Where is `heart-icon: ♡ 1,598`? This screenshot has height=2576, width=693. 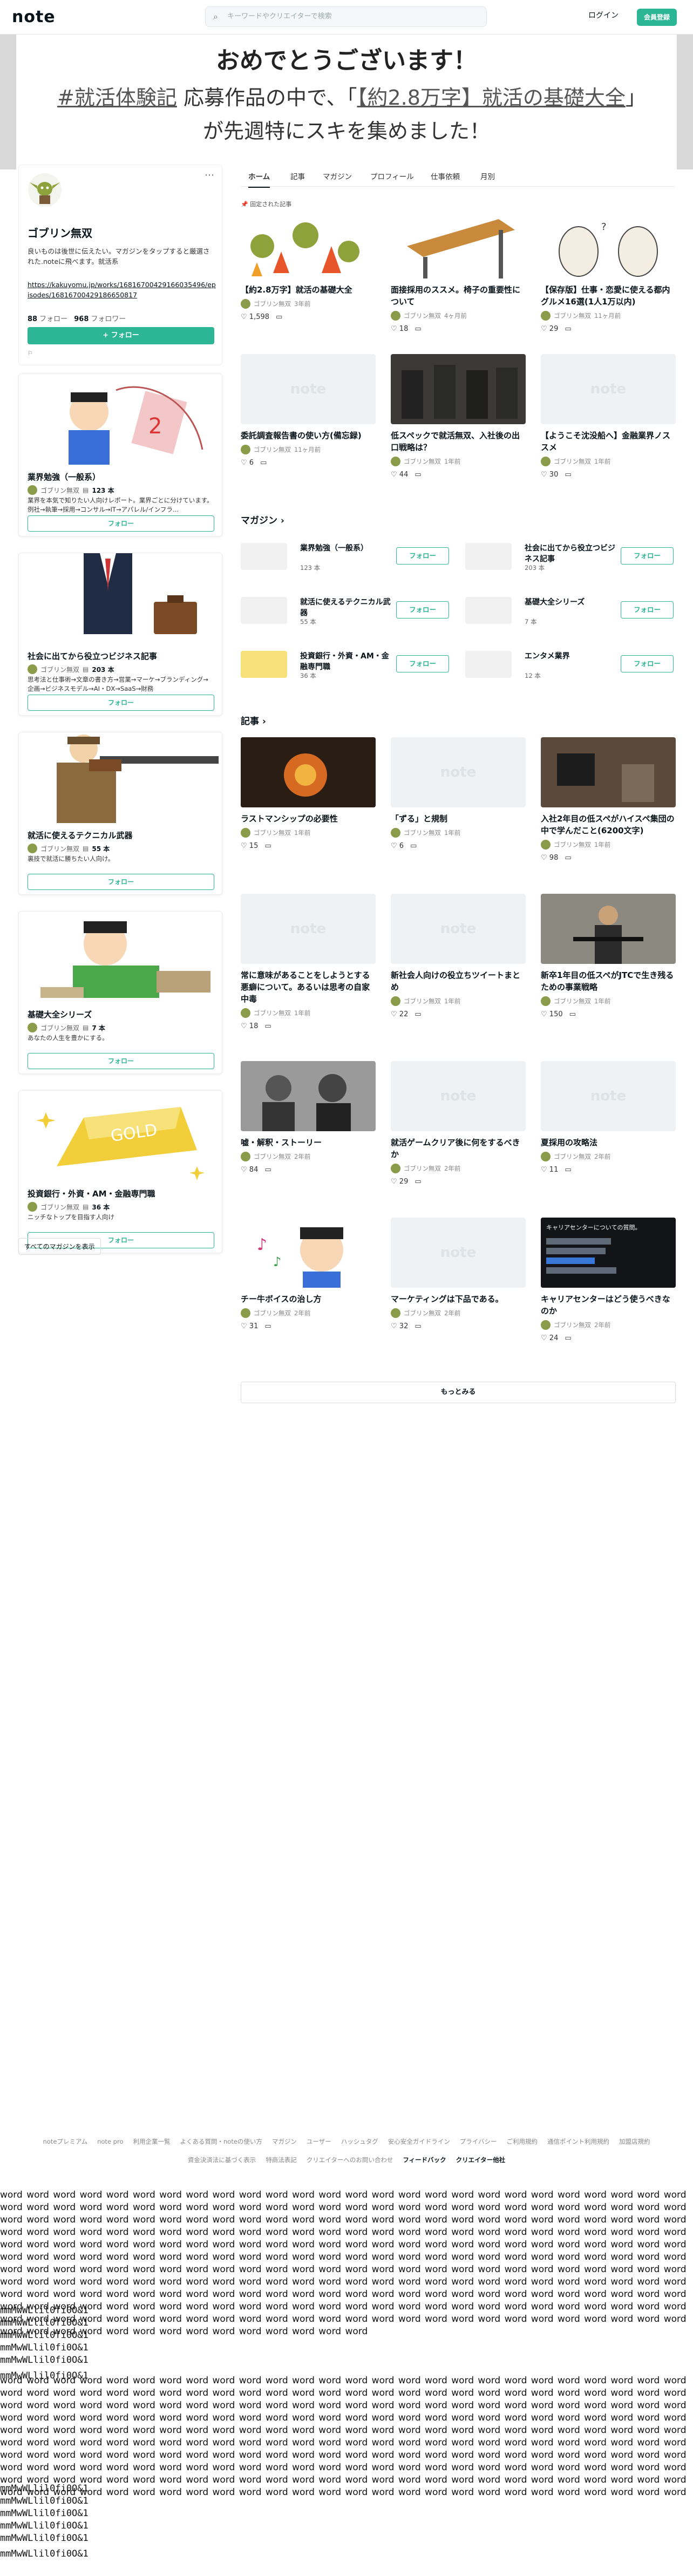 heart-icon: ♡ 1,598 is located at coordinates (255, 317).